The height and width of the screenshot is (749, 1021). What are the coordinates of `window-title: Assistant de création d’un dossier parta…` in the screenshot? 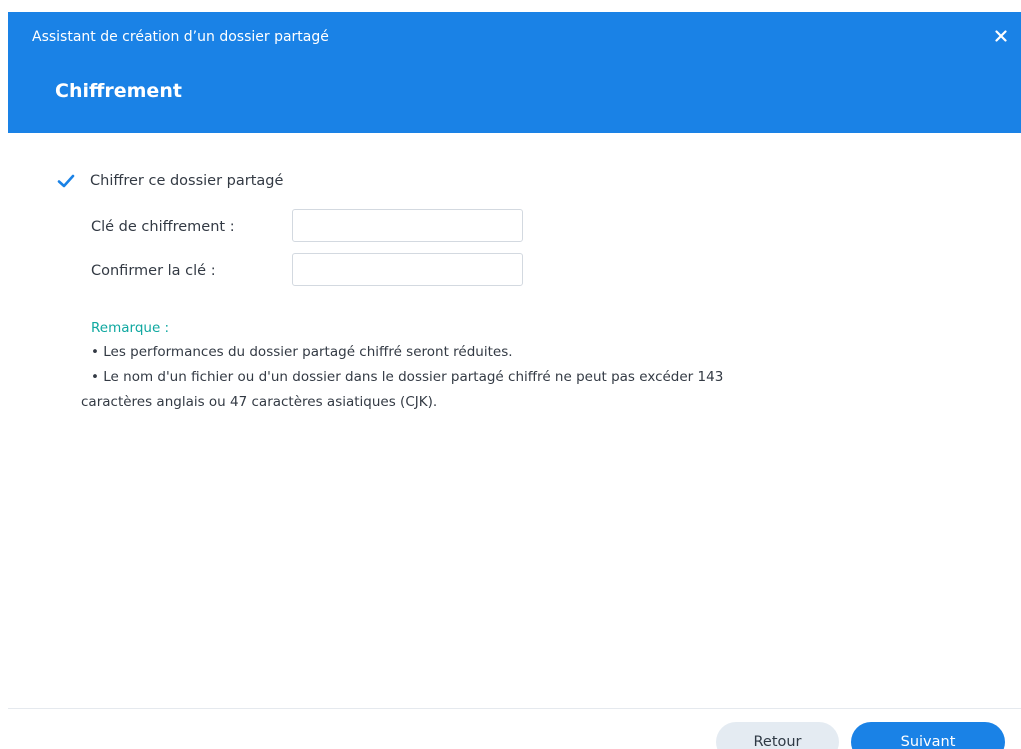 It's located at (180, 37).